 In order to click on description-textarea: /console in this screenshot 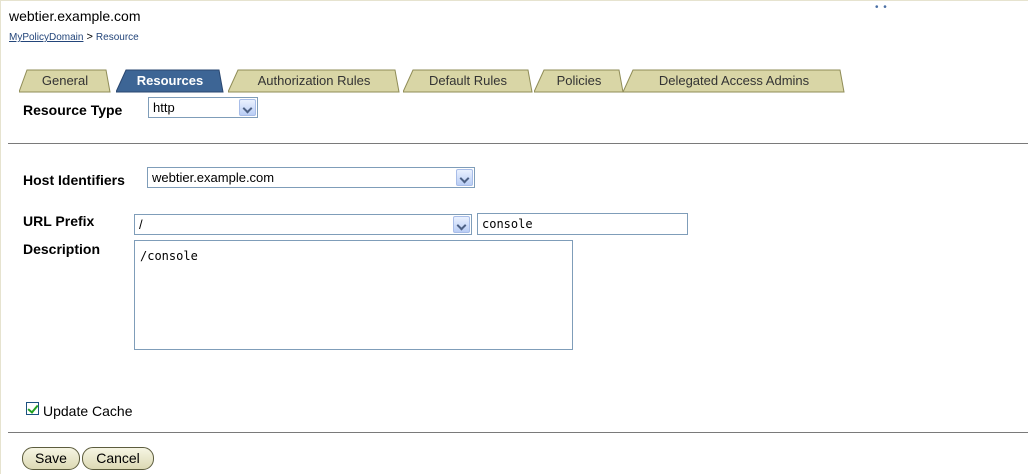, I will do `click(353, 295)`.